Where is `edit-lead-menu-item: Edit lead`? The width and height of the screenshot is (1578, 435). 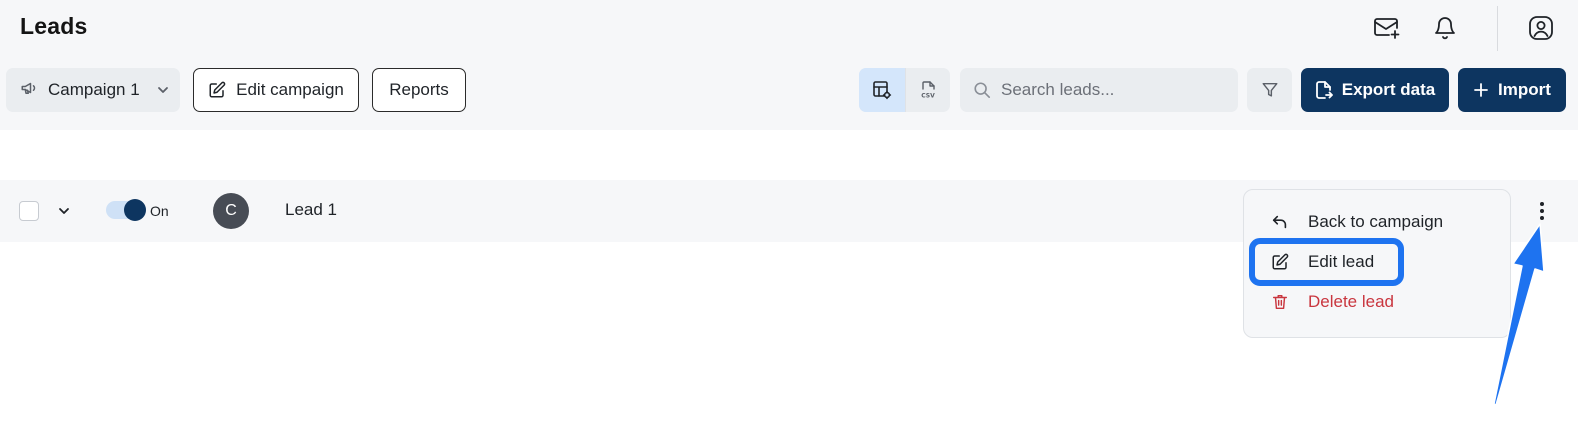
edit-lead-menu-item: Edit lead is located at coordinates (1322, 262).